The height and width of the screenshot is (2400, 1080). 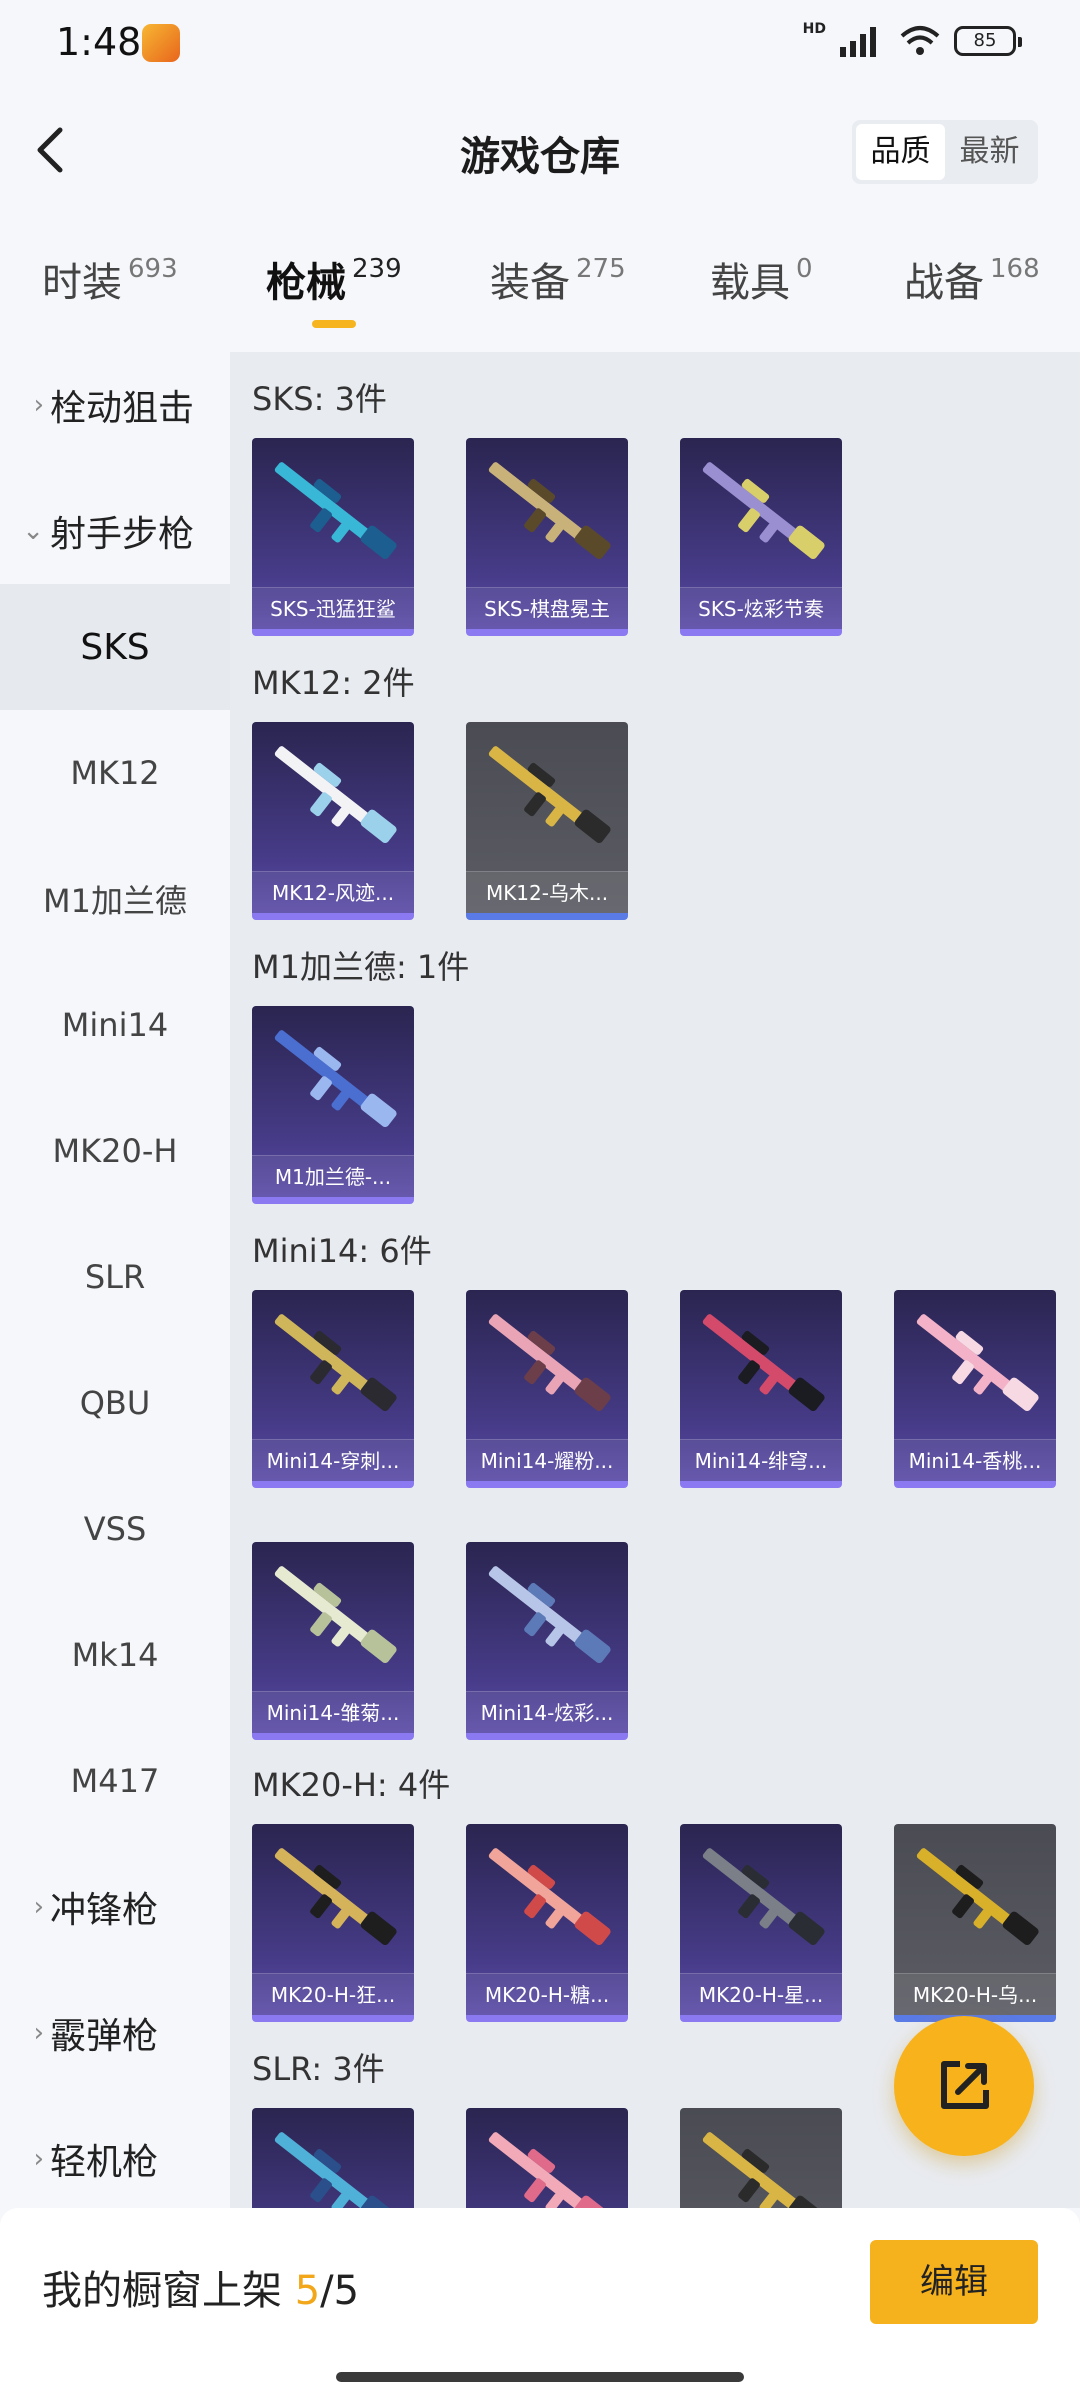 I want to click on sidebar-item: MK20-H, so click(x=115, y=1151).